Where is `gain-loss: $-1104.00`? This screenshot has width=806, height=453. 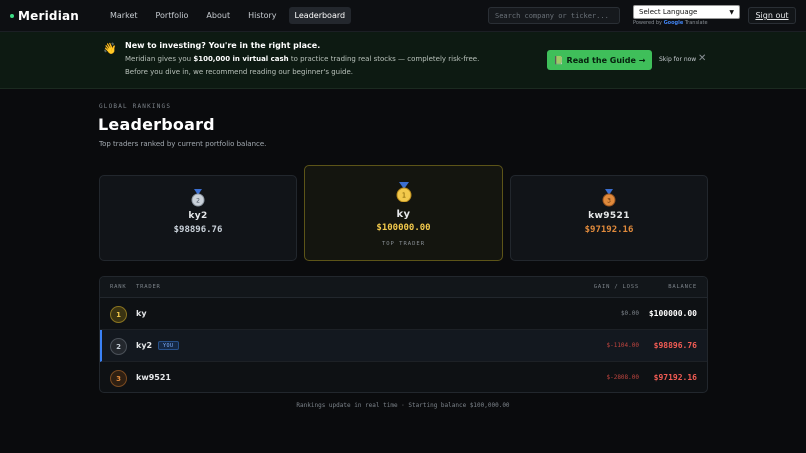 gain-loss: $-1104.00 is located at coordinates (622, 345).